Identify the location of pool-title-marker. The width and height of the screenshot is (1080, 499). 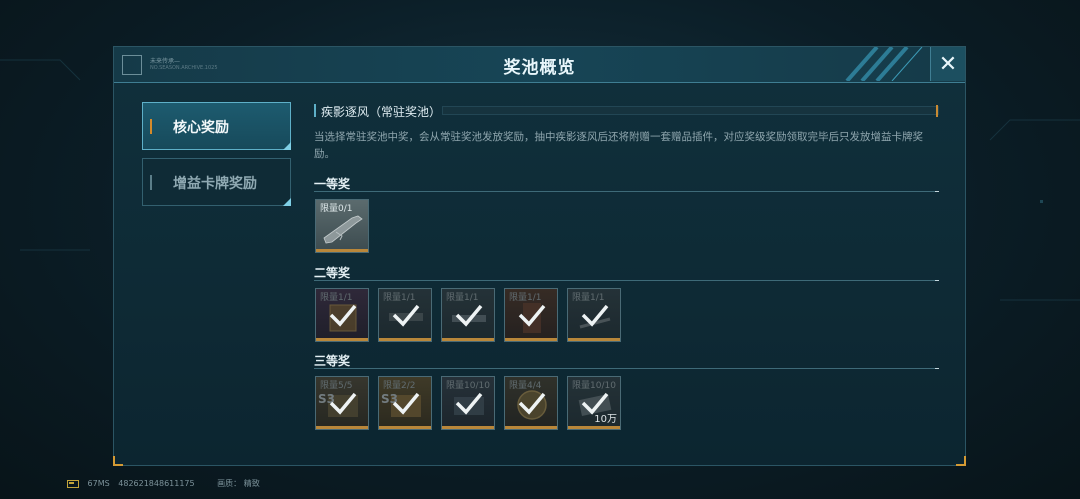
(315, 110).